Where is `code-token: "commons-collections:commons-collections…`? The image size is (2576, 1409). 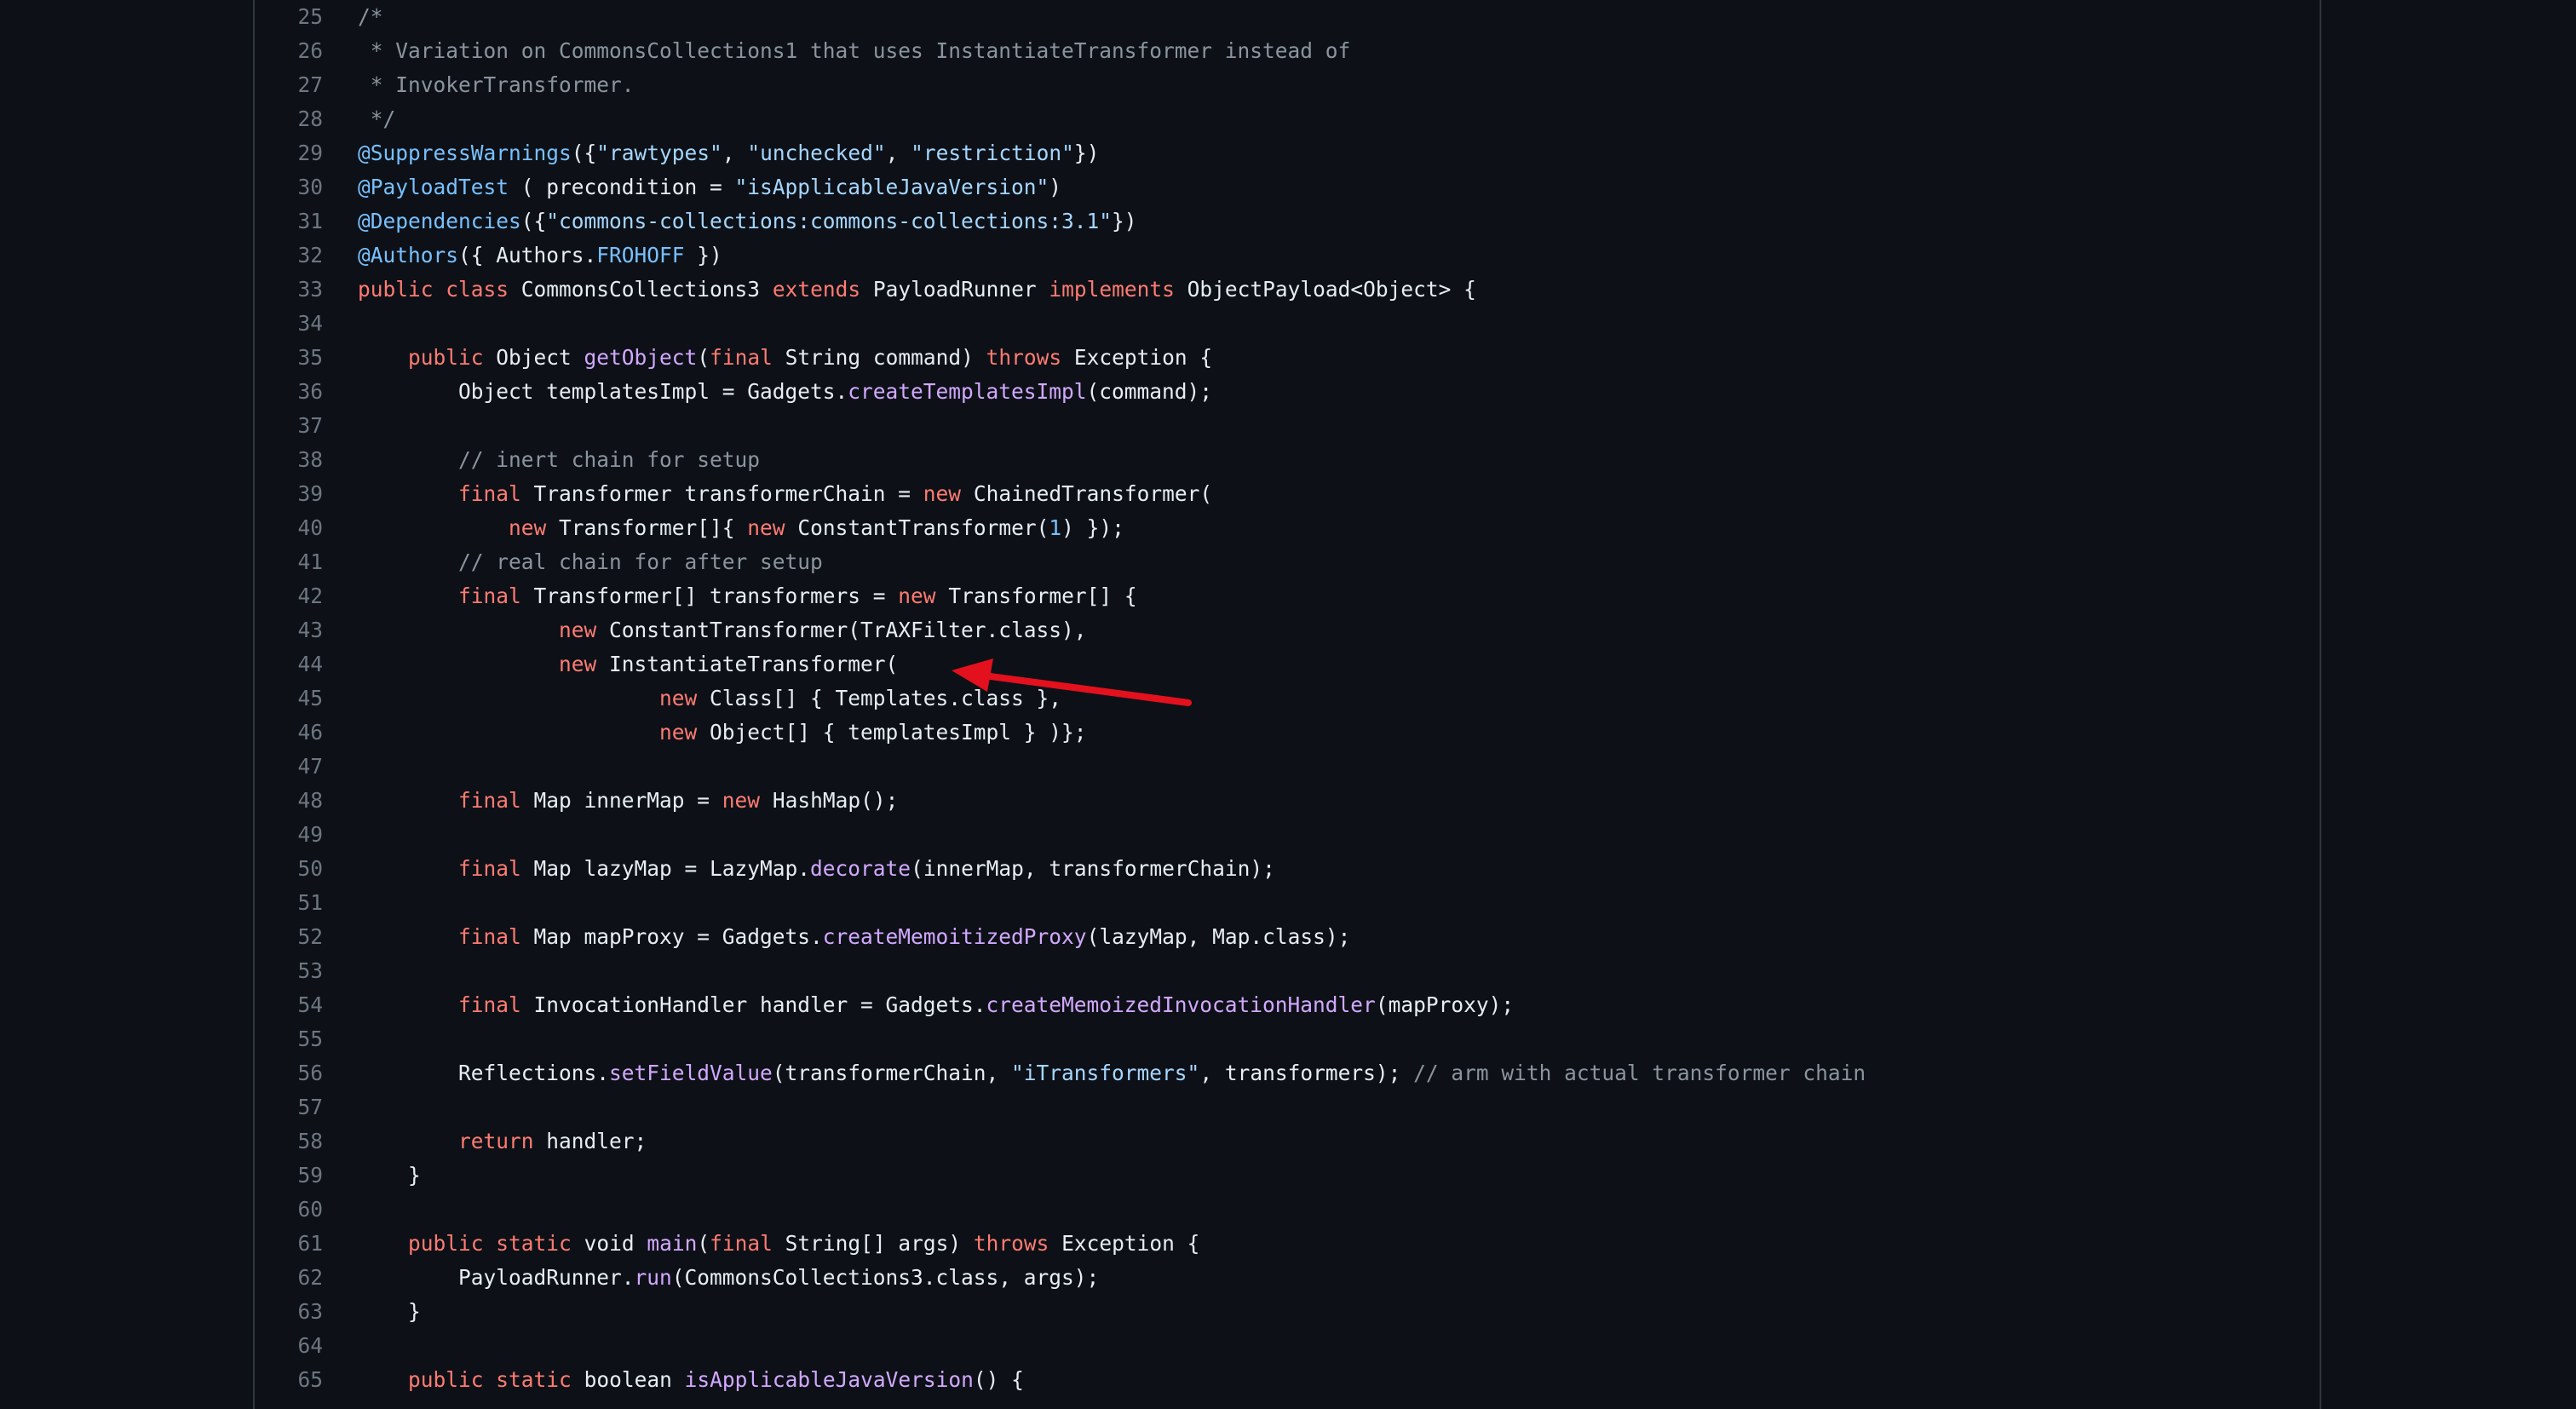 code-token: "commons-collections:commons-collections… is located at coordinates (830, 221).